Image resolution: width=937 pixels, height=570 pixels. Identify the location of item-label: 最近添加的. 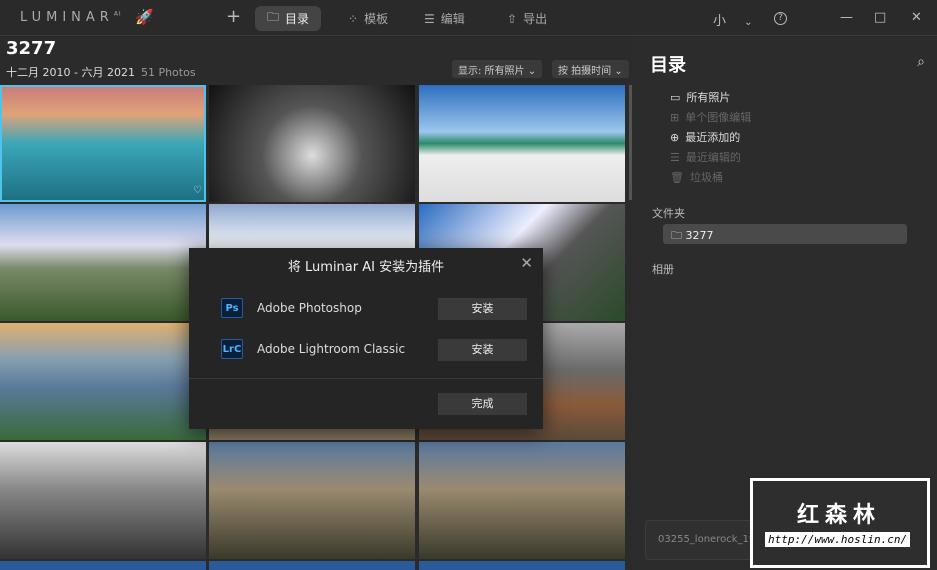
(713, 137).